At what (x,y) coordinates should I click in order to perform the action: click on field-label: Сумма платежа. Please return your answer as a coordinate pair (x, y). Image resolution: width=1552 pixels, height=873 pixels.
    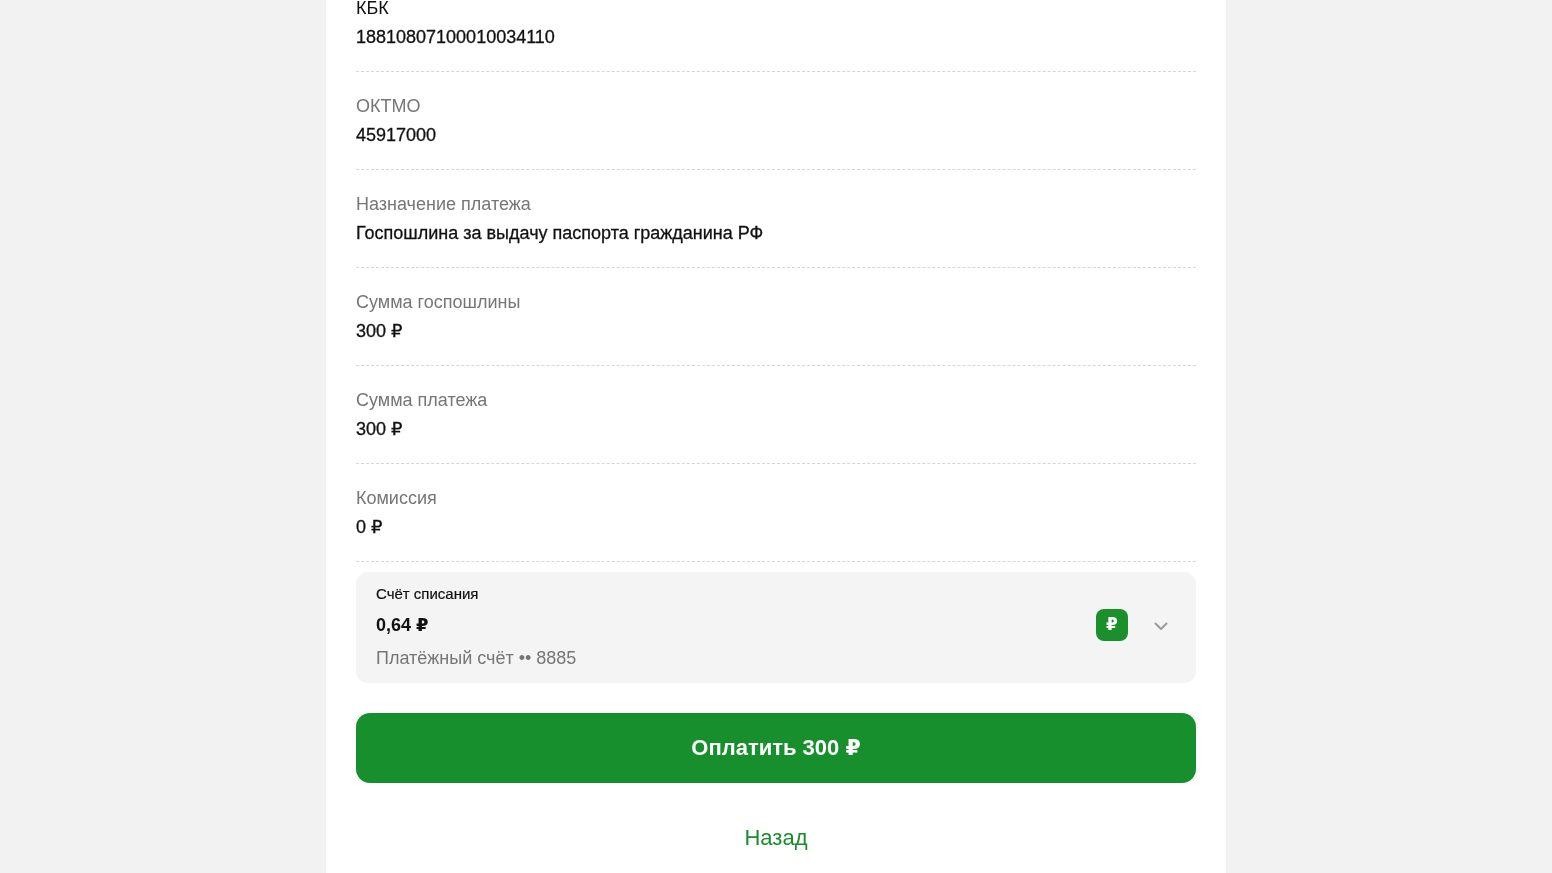
    Looking at the image, I should click on (422, 400).